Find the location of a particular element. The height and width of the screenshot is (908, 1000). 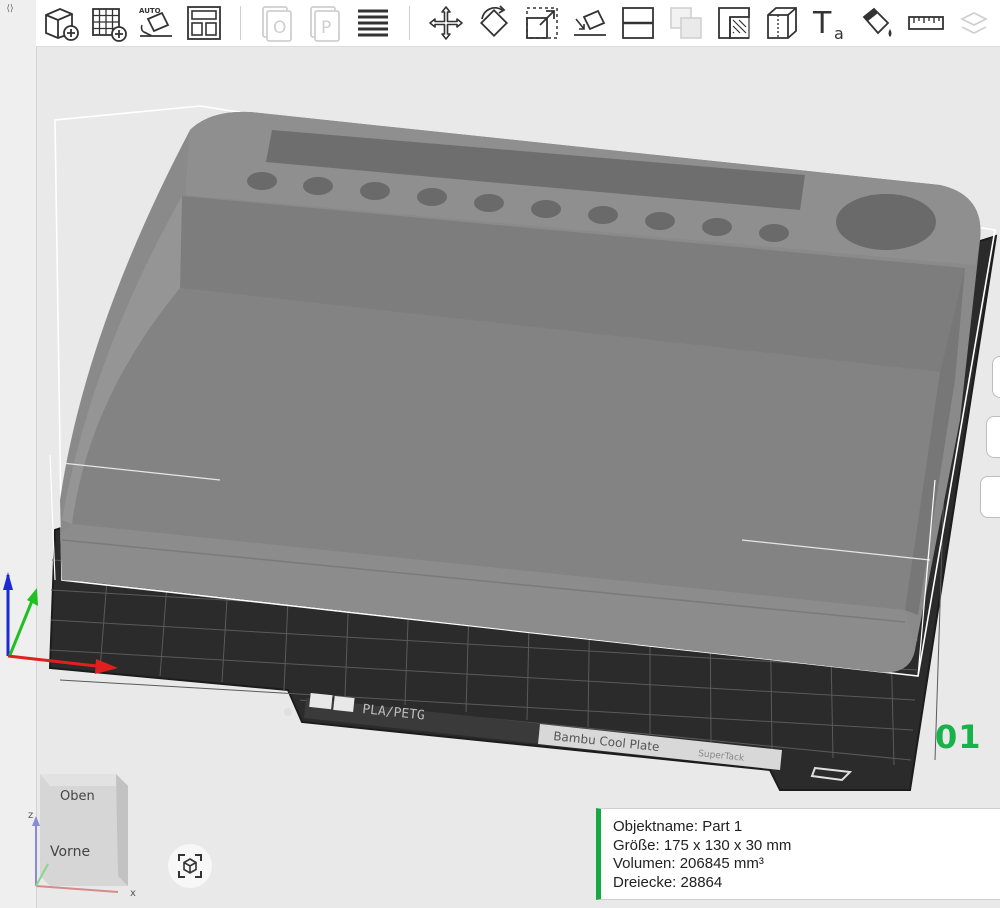

view-cube-front-label: Vorne is located at coordinates (70, 852).